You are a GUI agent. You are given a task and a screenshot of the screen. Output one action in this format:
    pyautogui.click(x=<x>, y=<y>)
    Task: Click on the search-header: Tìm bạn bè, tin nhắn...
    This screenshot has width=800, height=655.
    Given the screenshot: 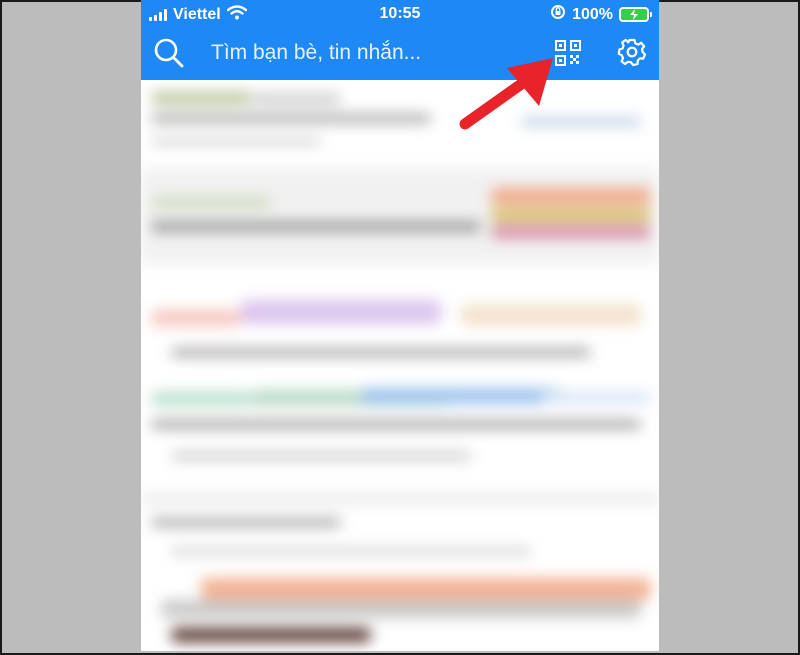 What is the action you would take?
    pyautogui.click(x=400, y=54)
    